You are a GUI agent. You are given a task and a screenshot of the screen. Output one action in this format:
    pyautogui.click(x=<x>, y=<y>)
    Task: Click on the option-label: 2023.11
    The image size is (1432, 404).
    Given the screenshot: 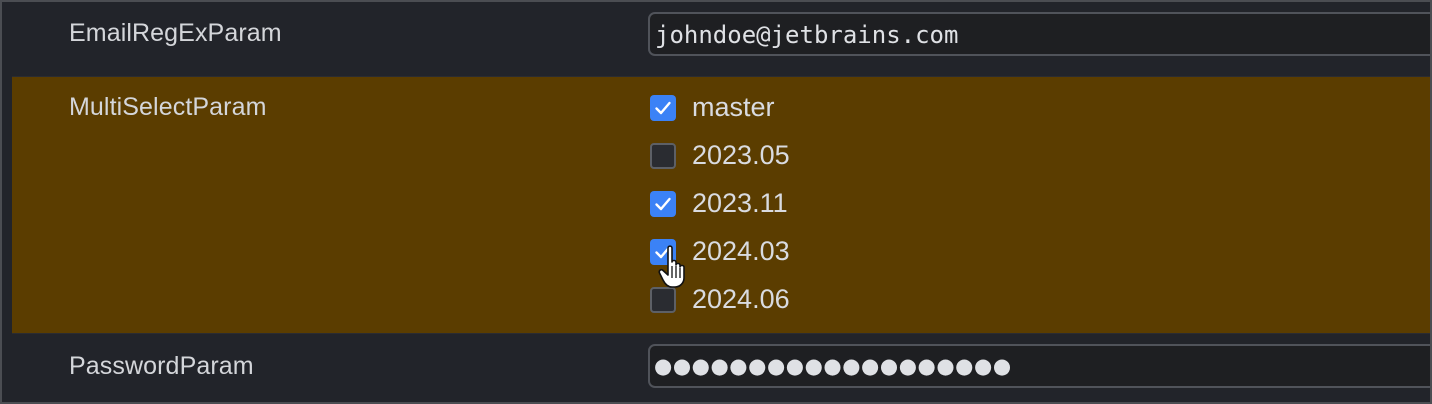 What is the action you would take?
    pyautogui.click(x=740, y=203)
    